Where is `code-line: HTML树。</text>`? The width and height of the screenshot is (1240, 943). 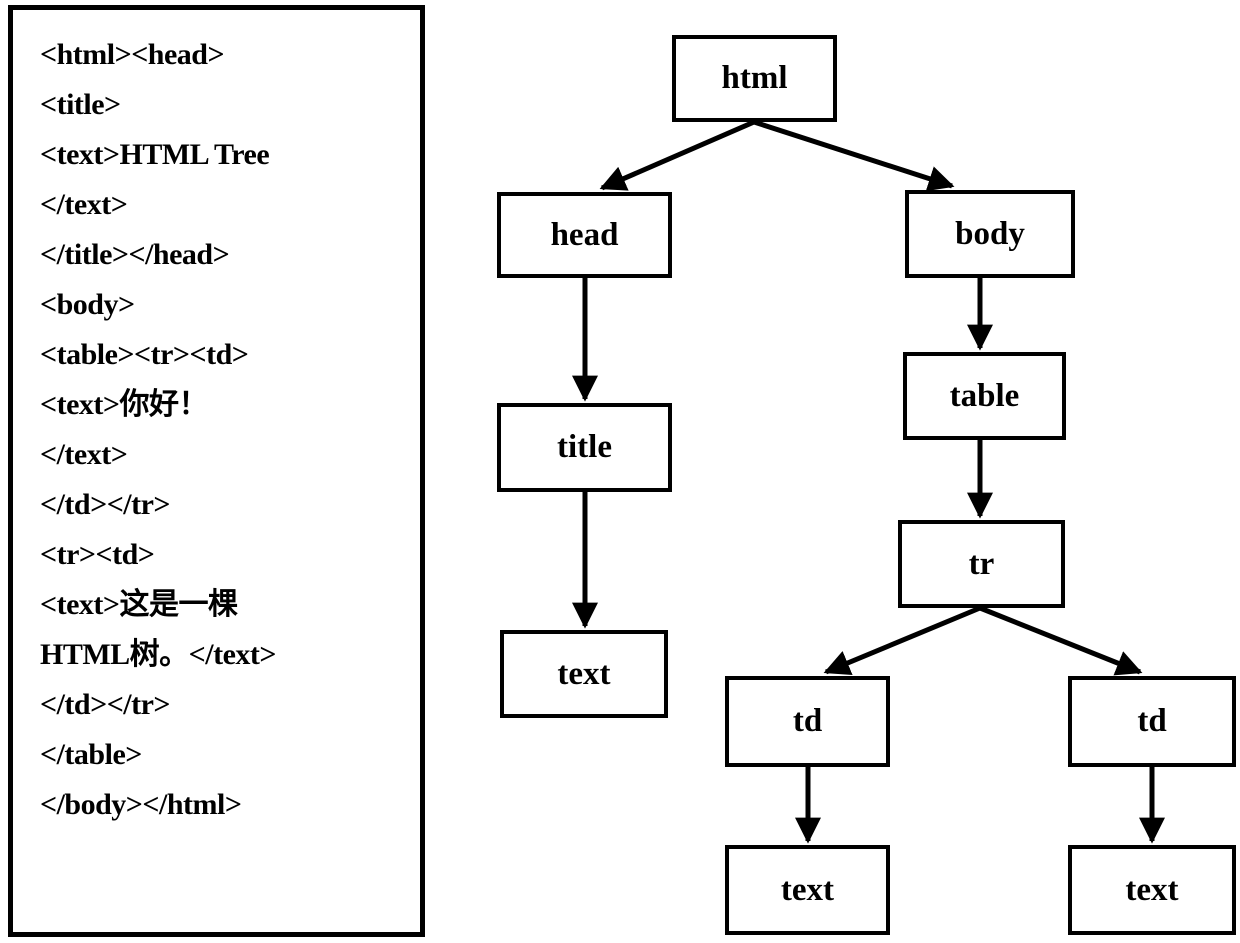
code-line: HTML树。</text> is located at coordinates (158, 654).